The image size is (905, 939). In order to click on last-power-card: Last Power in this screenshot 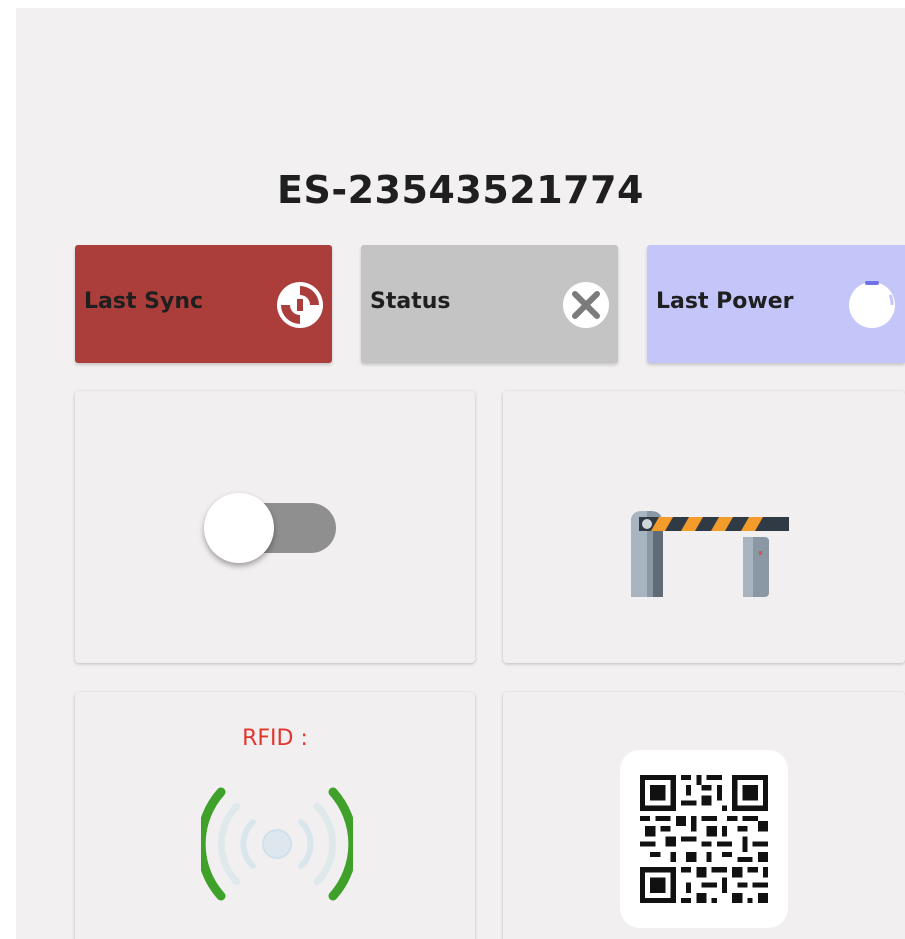, I will do `click(776, 304)`.